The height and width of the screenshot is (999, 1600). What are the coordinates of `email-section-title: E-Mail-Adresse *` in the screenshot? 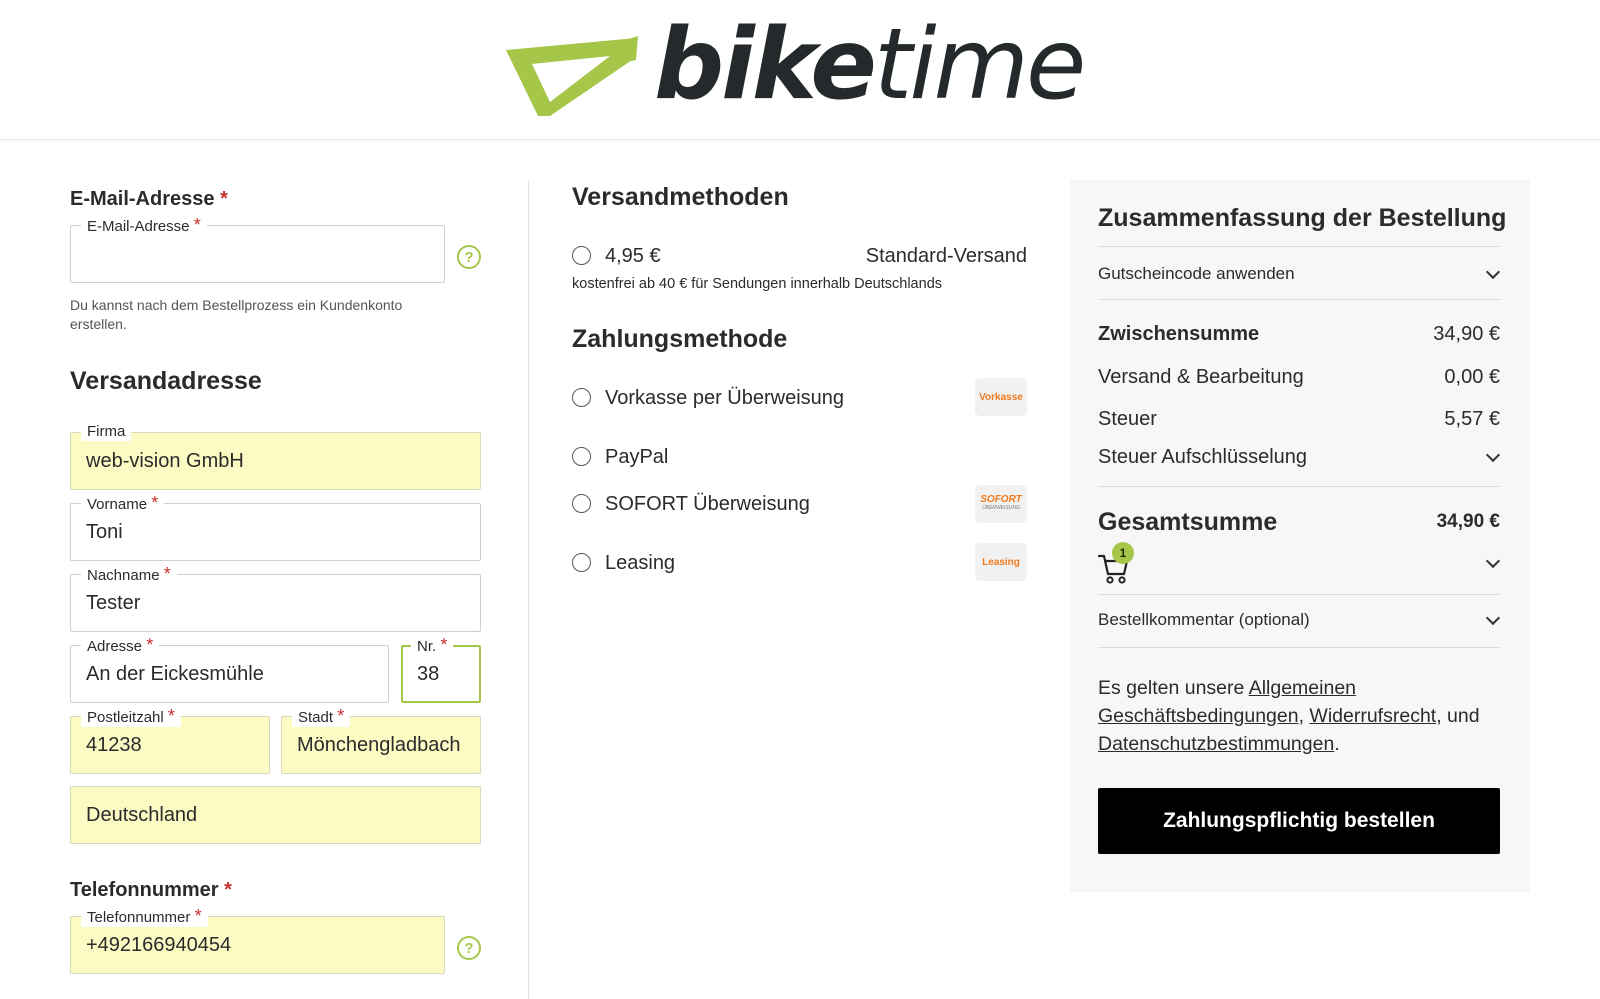 It's located at (149, 199).